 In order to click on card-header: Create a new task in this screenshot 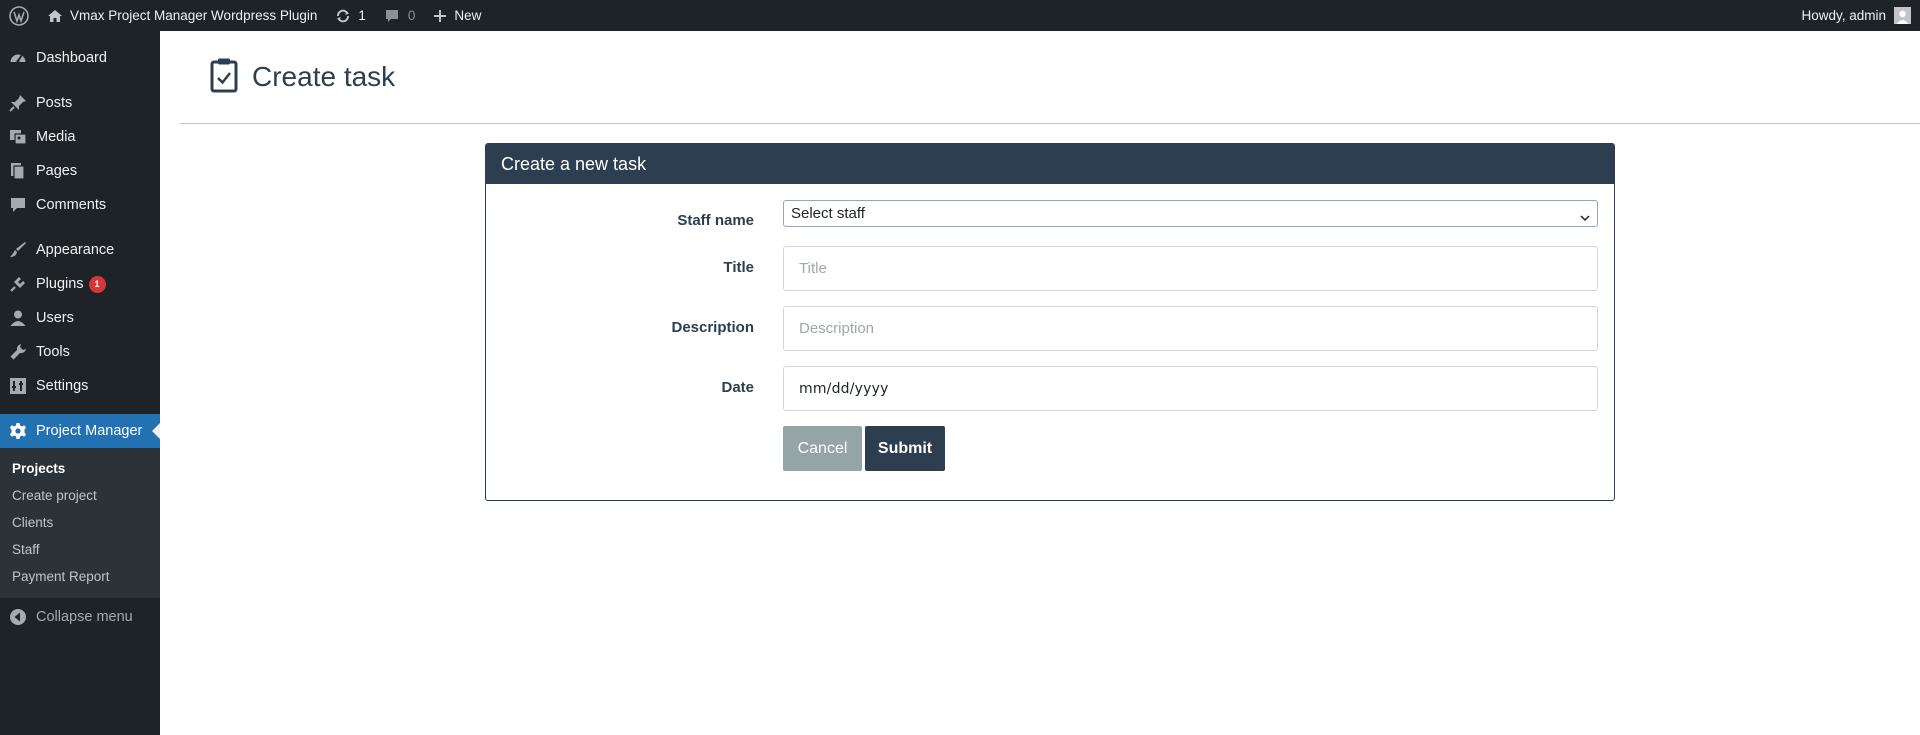, I will do `click(1050, 164)`.